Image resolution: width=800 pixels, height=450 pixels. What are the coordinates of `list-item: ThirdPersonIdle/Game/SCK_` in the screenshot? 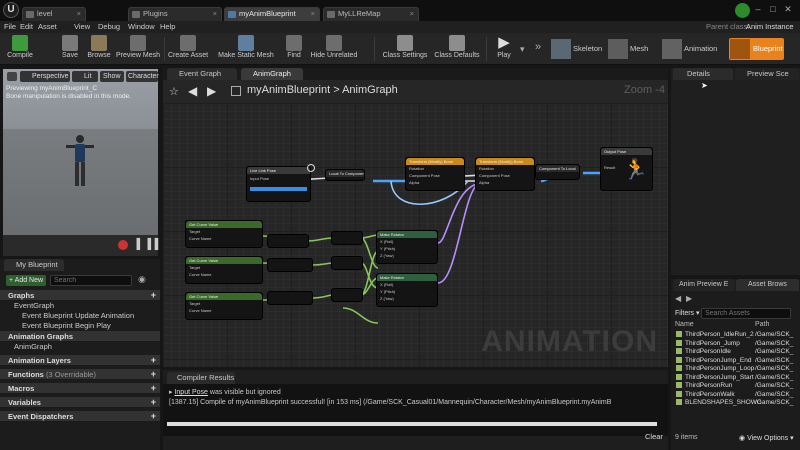 It's located at (735, 352).